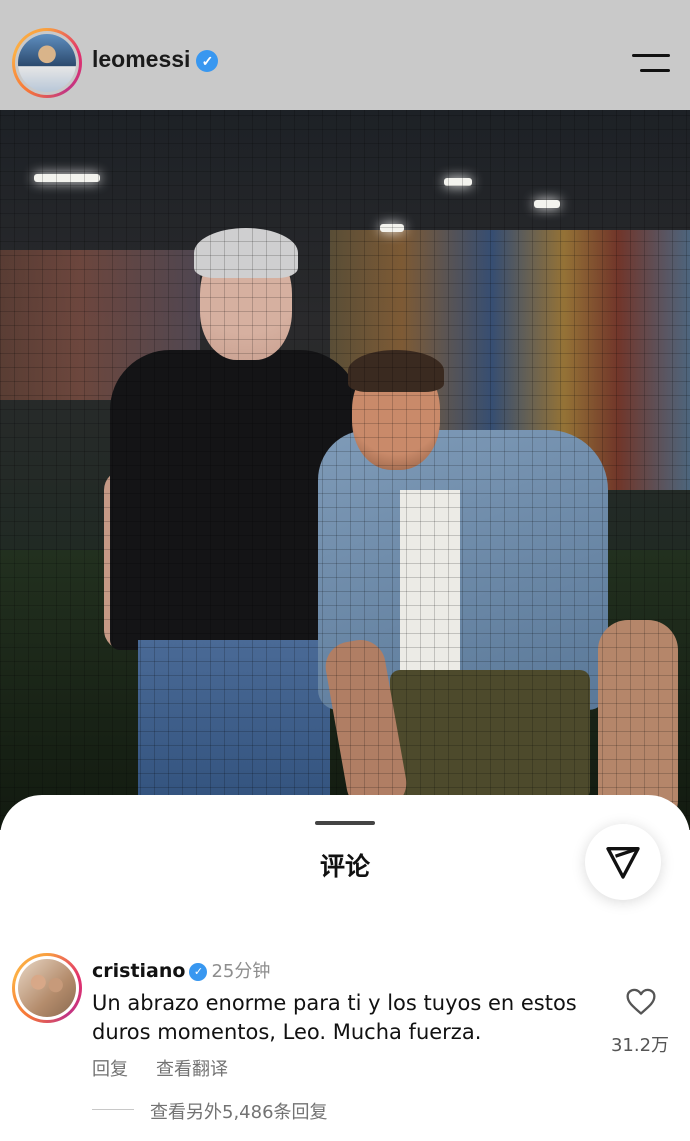 This screenshot has height=1141, width=690. Describe the element at coordinates (651, 55) in the screenshot. I see `menu-line-top` at that location.